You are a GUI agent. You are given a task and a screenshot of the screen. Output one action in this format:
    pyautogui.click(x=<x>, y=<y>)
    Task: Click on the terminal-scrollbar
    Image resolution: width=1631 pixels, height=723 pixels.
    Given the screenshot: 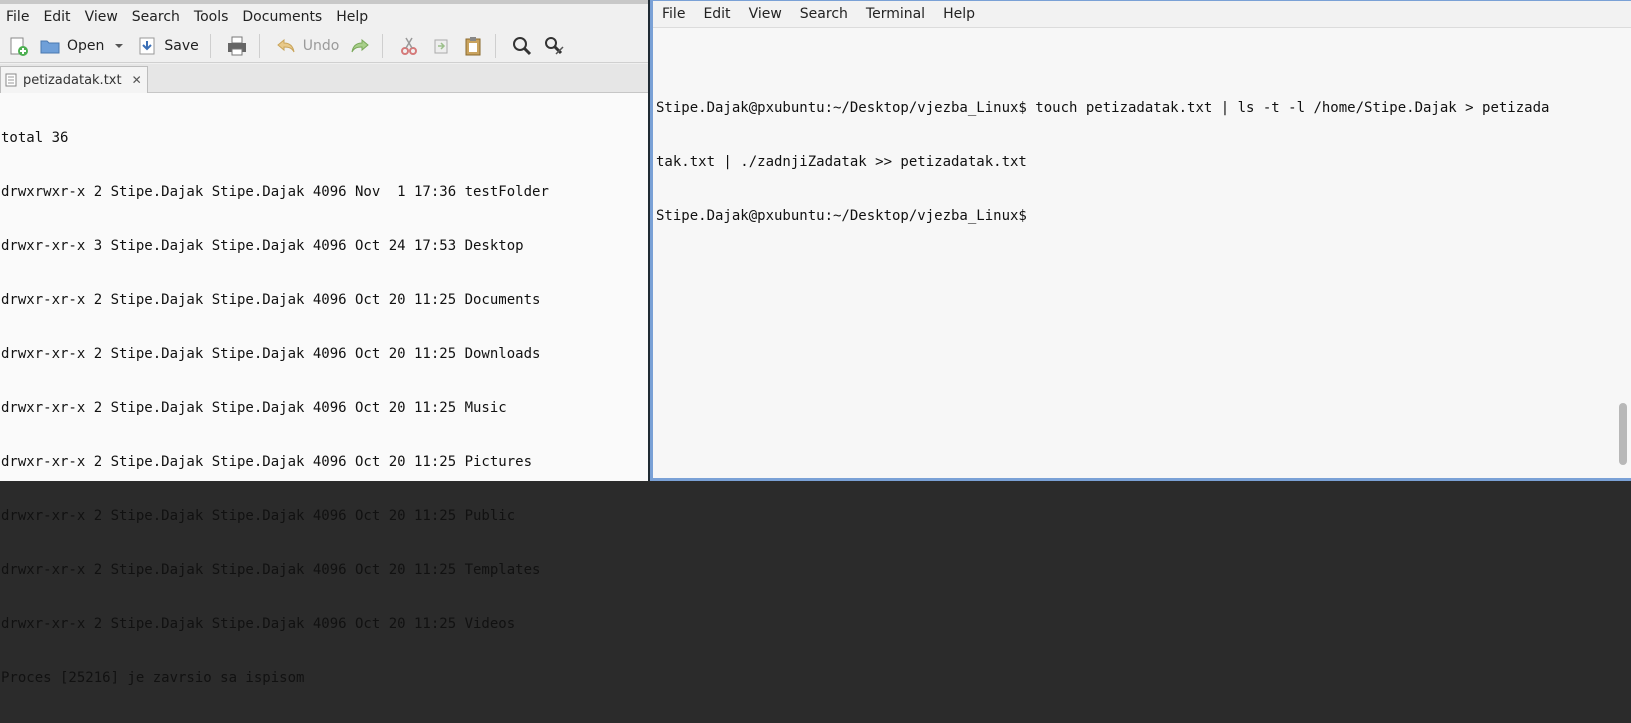 What is the action you would take?
    pyautogui.click(x=1622, y=253)
    